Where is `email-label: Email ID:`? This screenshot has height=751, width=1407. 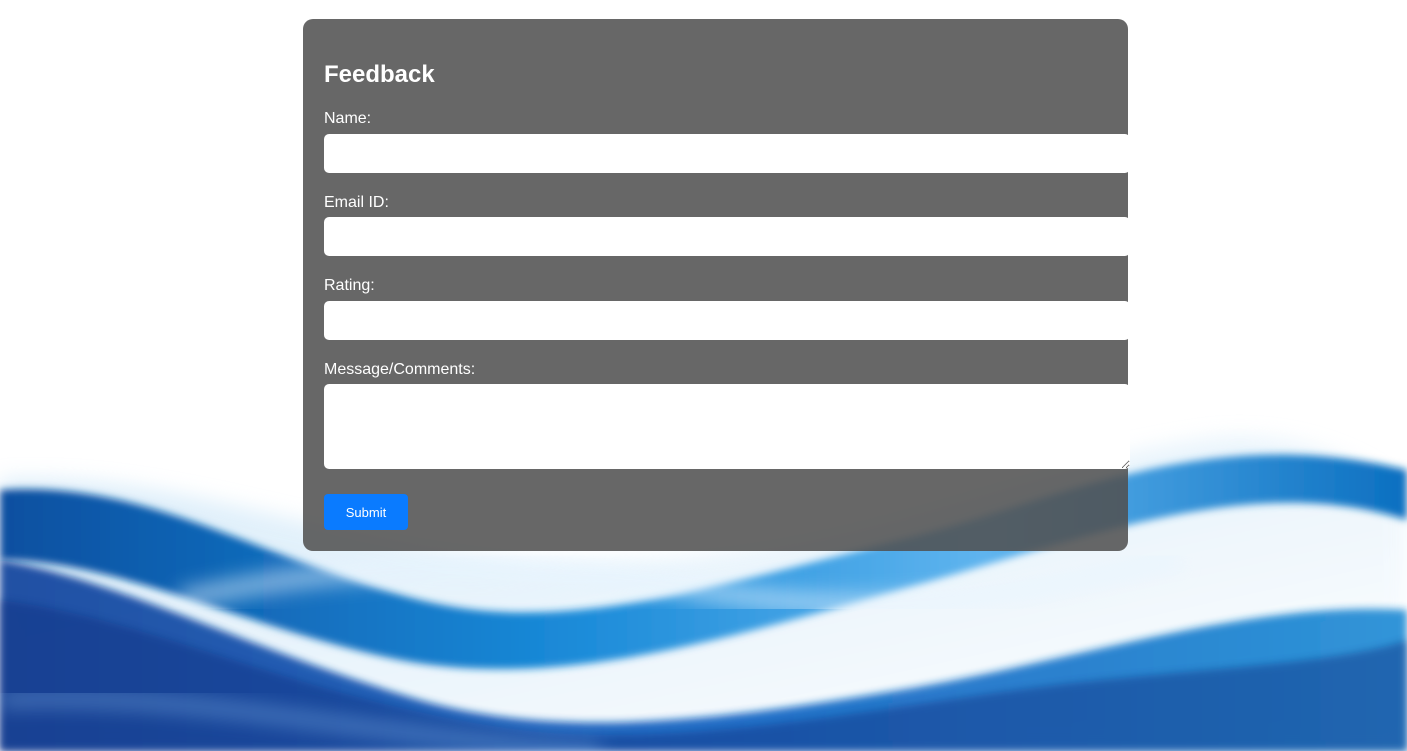 email-label: Email ID: is located at coordinates (356, 202).